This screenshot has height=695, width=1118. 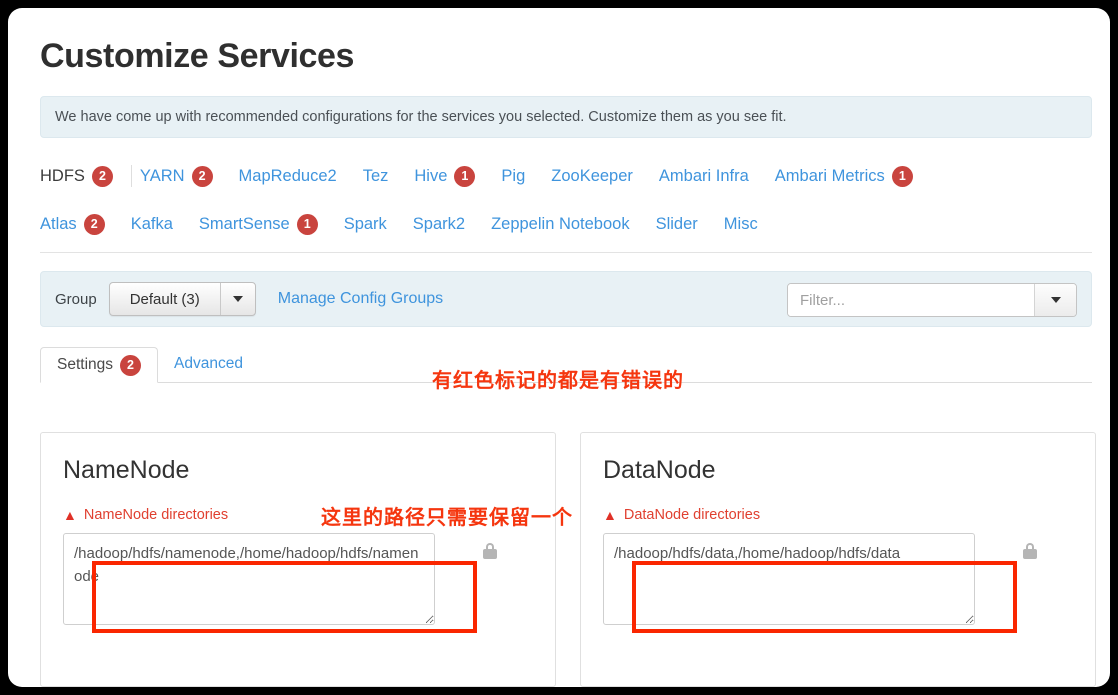 I want to click on service-tab-zeppelin-notebook: Zeppelin Notebook, so click(x=560, y=224).